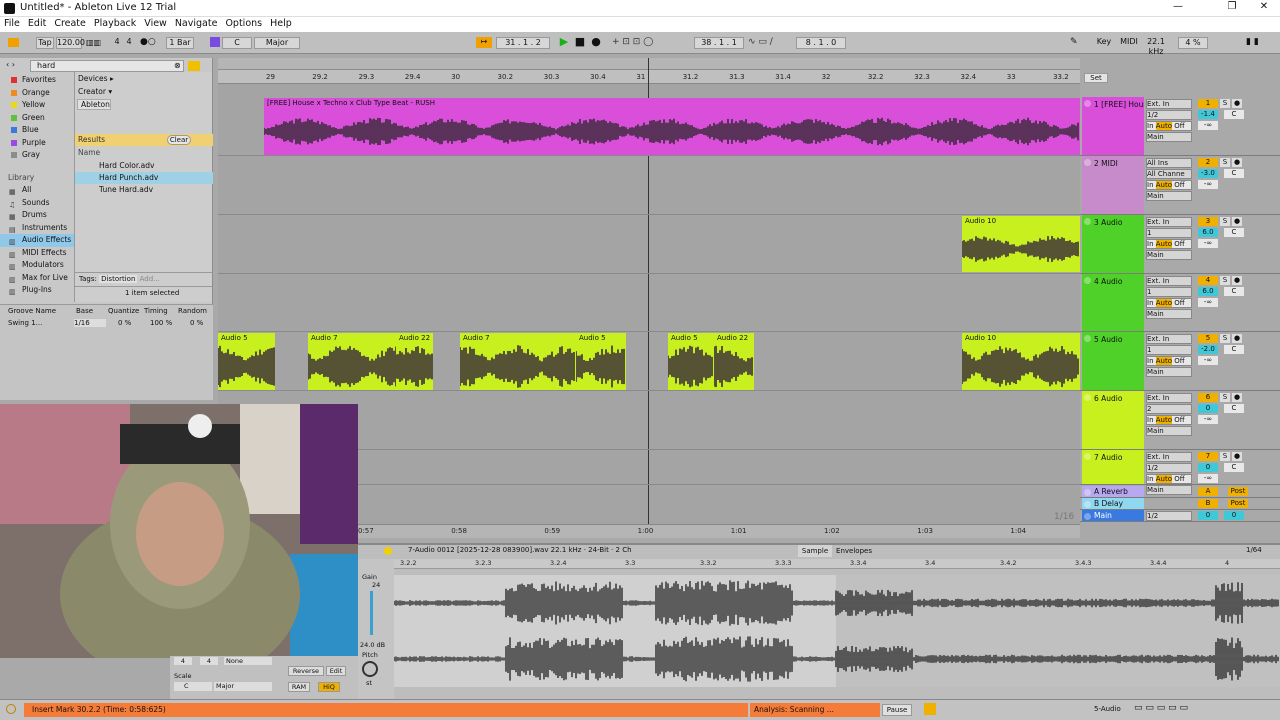  What do you see at coordinates (193, 686) in the screenshot?
I see `clip-key-select: C` at bounding box center [193, 686].